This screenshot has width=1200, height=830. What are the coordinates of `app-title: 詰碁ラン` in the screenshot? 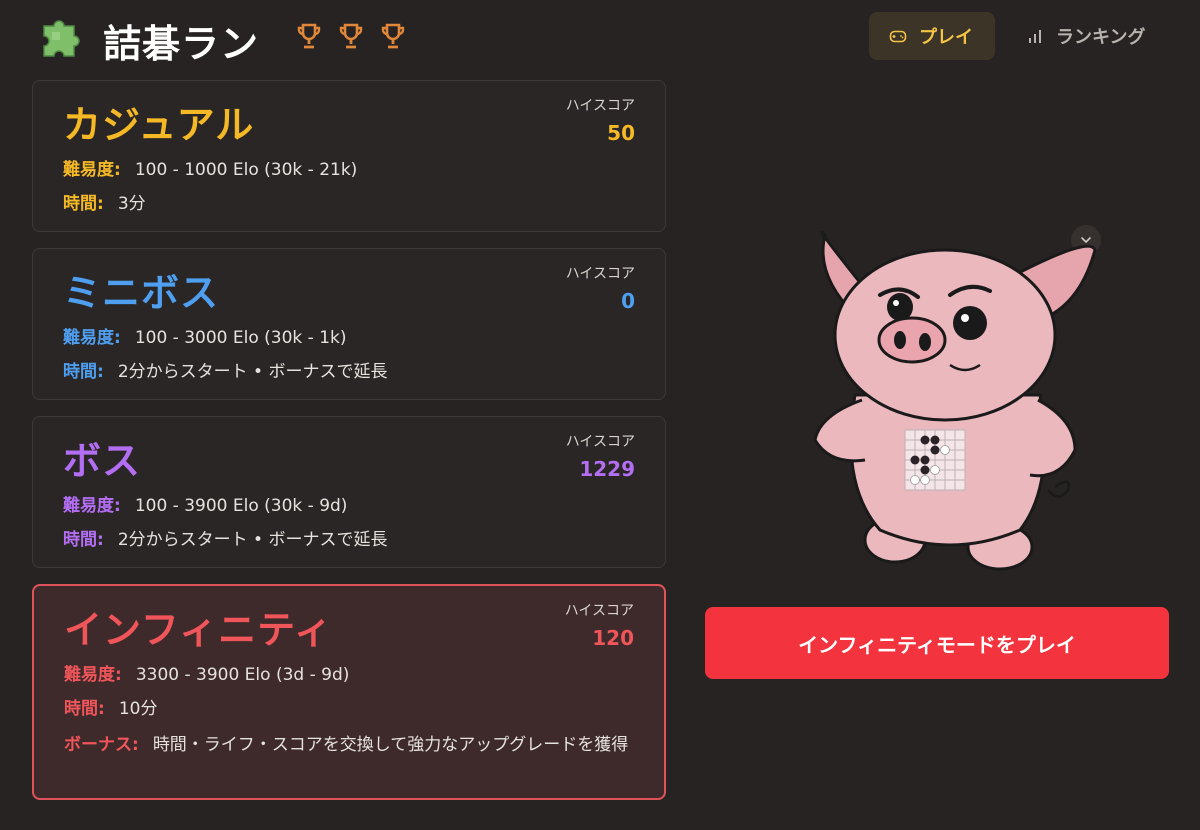 It's located at (181, 44).